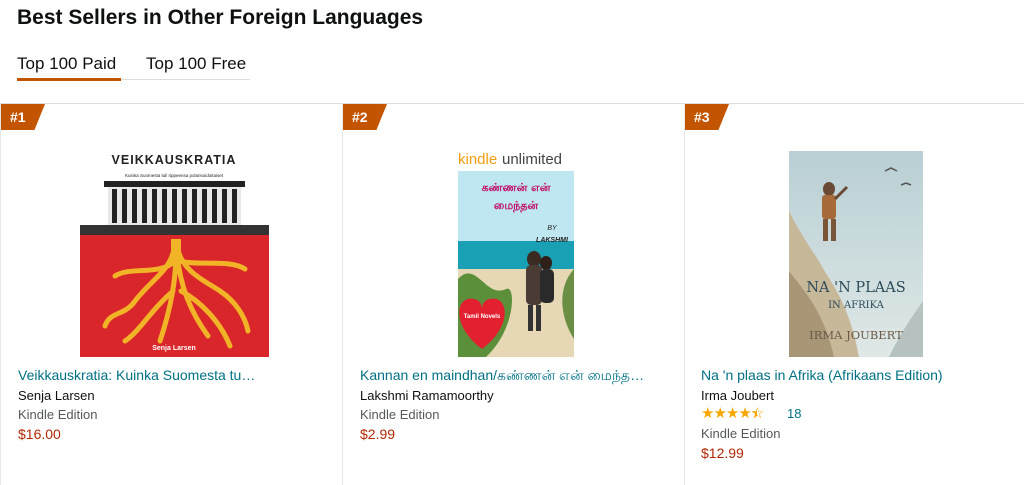 This screenshot has width=1024, height=485. I want to click on star-rating-icon: ★★★★☆★, so click(732, 413).